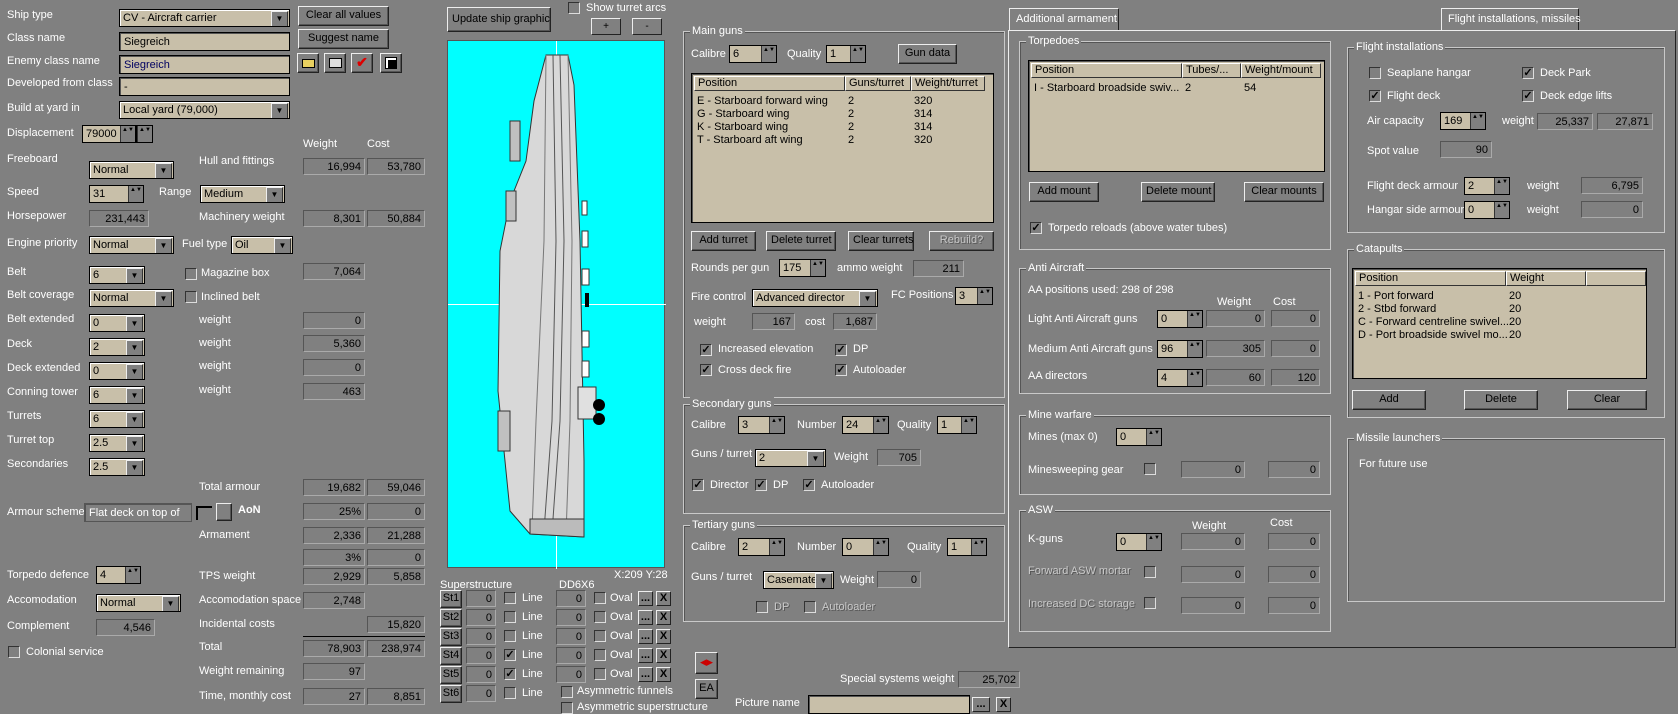 The height and width of the screenshot is (714, 1678). I want to click on light-aa-spinner: 0, so click(1180, 319).